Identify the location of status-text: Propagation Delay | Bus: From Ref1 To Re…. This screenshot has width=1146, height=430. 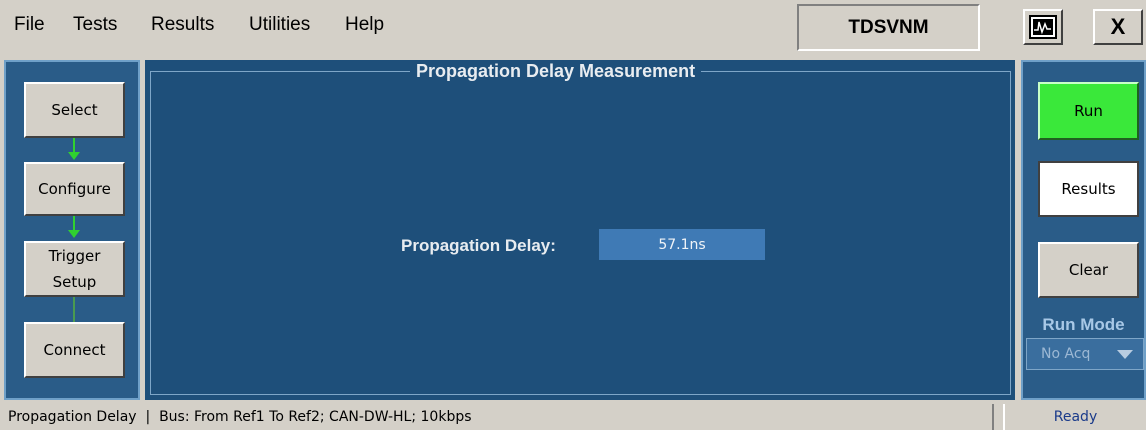
(499, 417).